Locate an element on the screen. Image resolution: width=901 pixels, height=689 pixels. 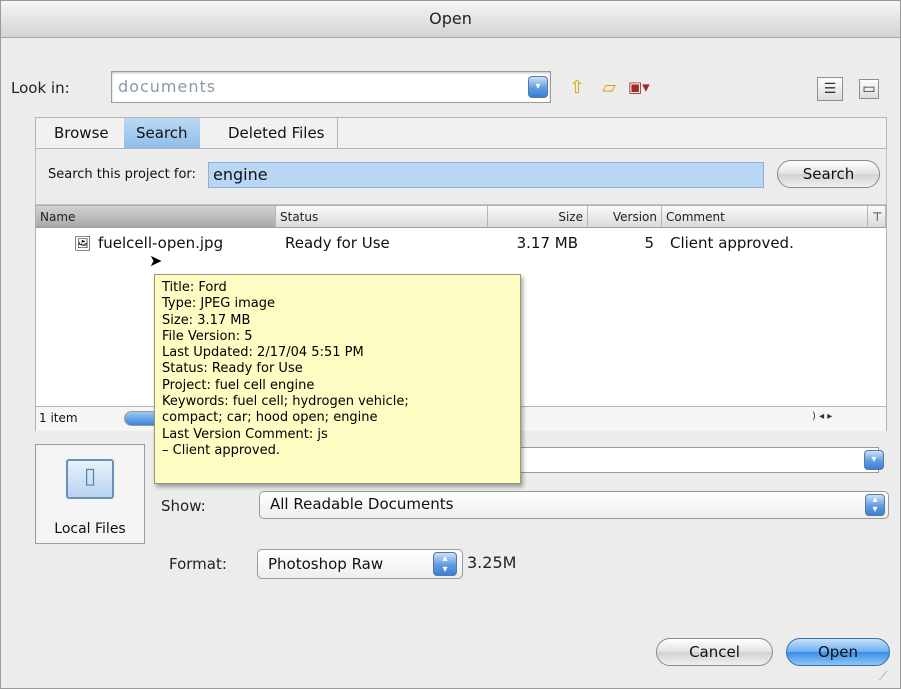
search-button: Search is located at coordinates (828, 174).